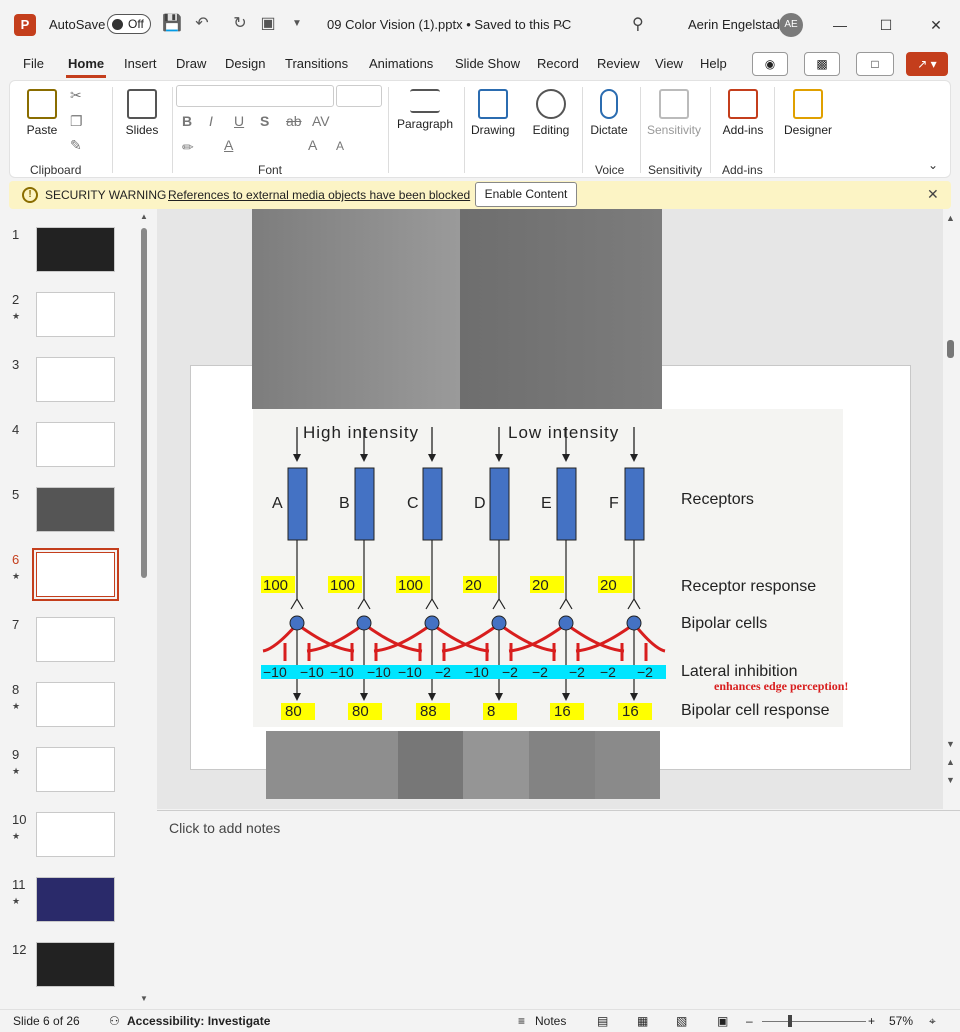 The image size is (960, 1032). I want to click on menu-help: Help, so click(713, 63).